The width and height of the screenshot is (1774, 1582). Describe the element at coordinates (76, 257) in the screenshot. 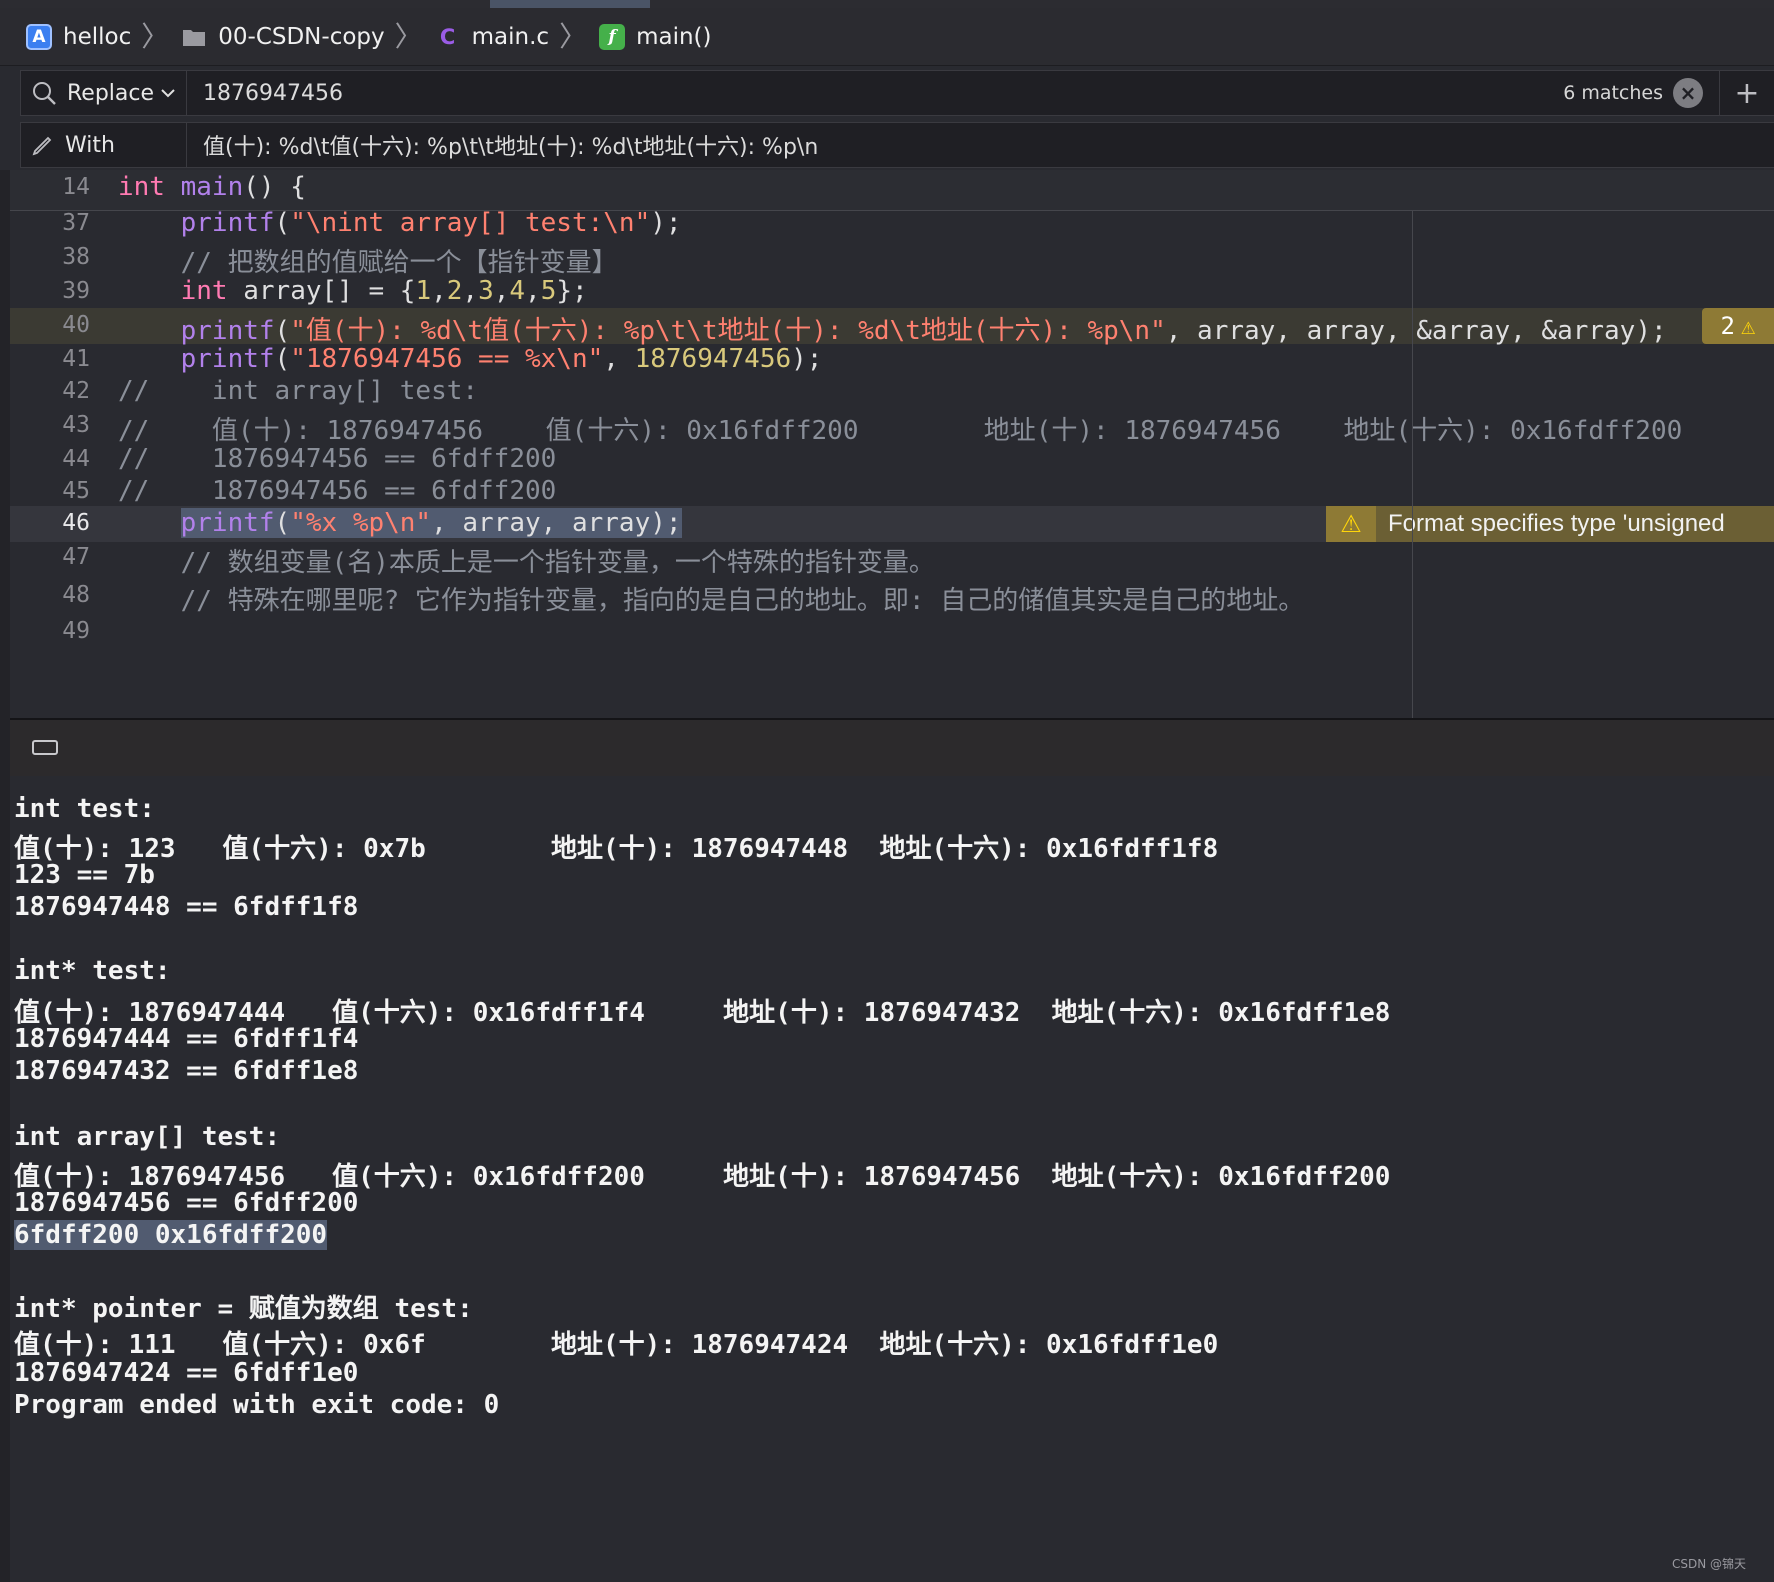

I see `line-number: 38` at that location.